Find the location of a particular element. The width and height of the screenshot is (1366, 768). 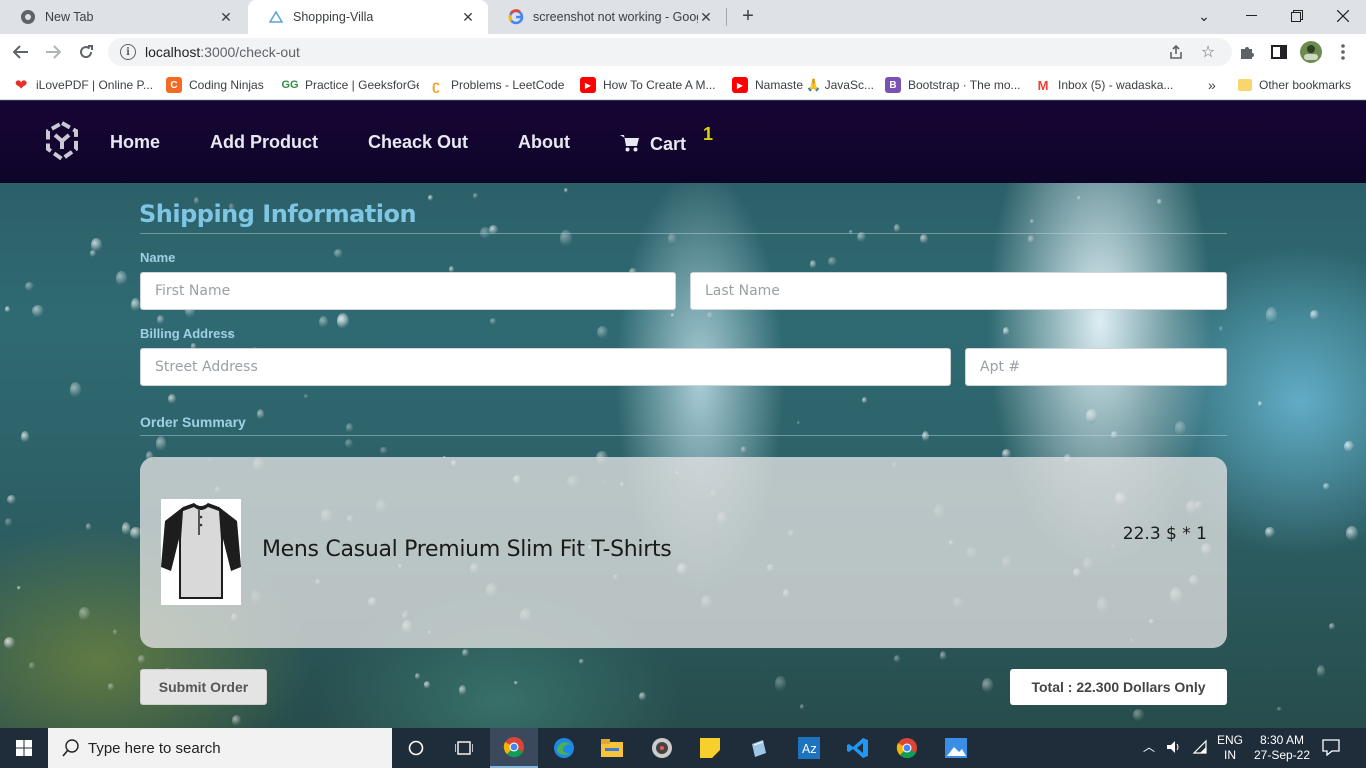

nav-cart: Cart is located at coordinates (668, 144).